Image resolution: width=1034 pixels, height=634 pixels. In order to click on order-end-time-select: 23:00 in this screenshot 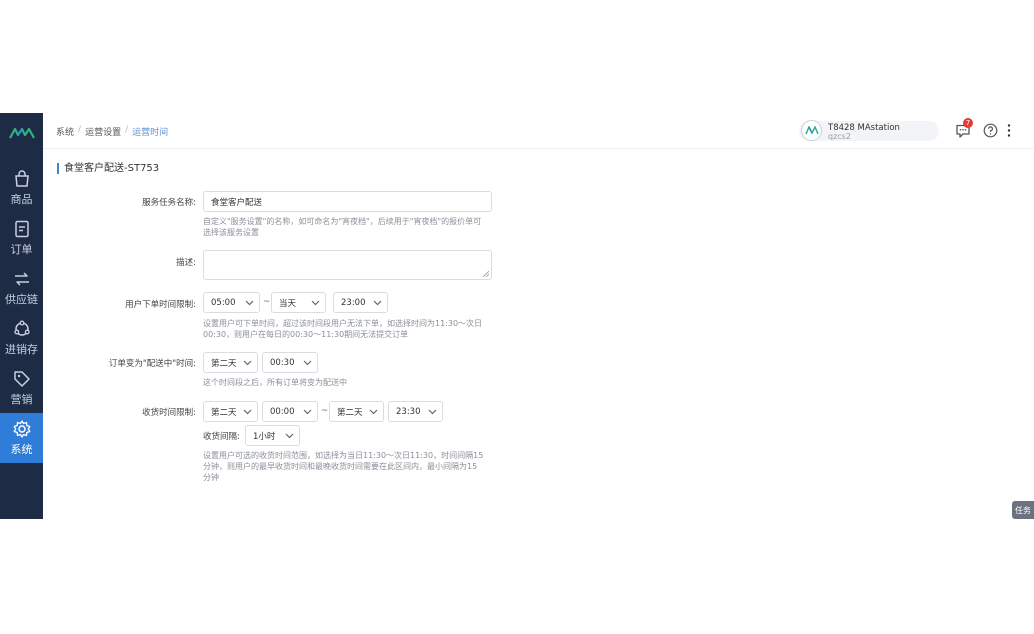, I will do `click(360, 302)`.